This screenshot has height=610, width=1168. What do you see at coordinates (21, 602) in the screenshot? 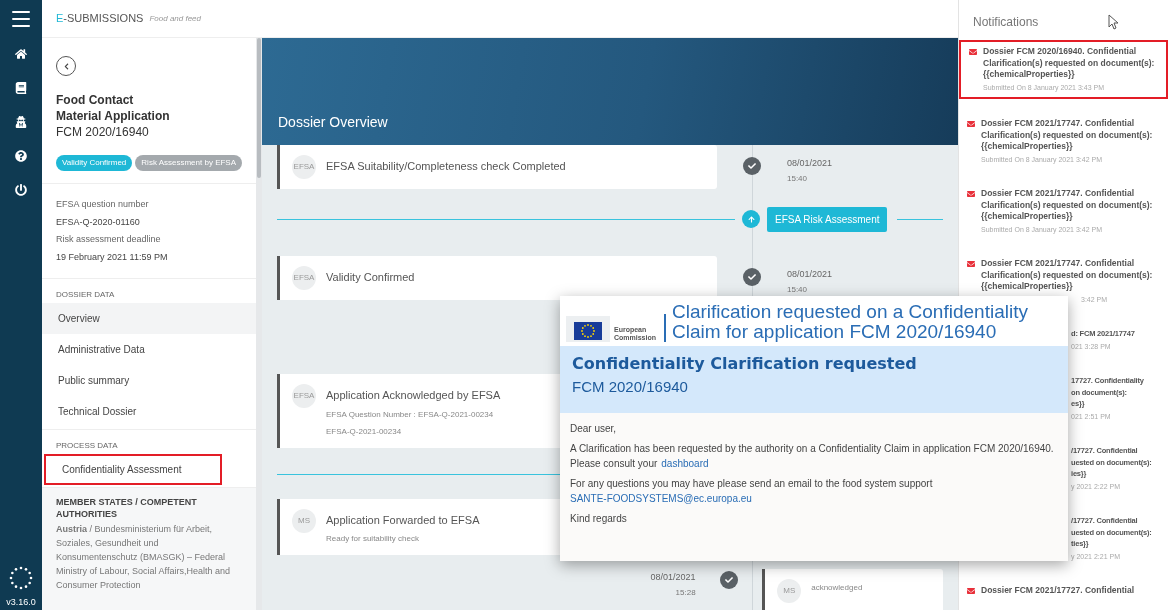
I see `version-text: v3.16.0` at bounding box center [21, 602].